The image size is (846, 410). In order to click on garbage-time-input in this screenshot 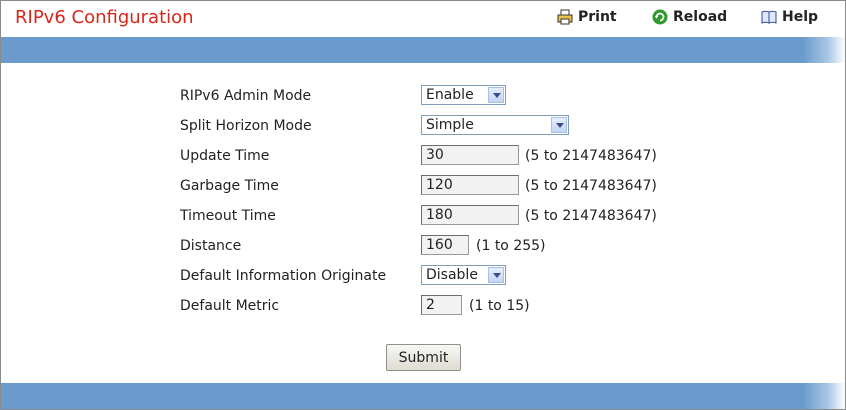, I will do `click(470, 185)`.